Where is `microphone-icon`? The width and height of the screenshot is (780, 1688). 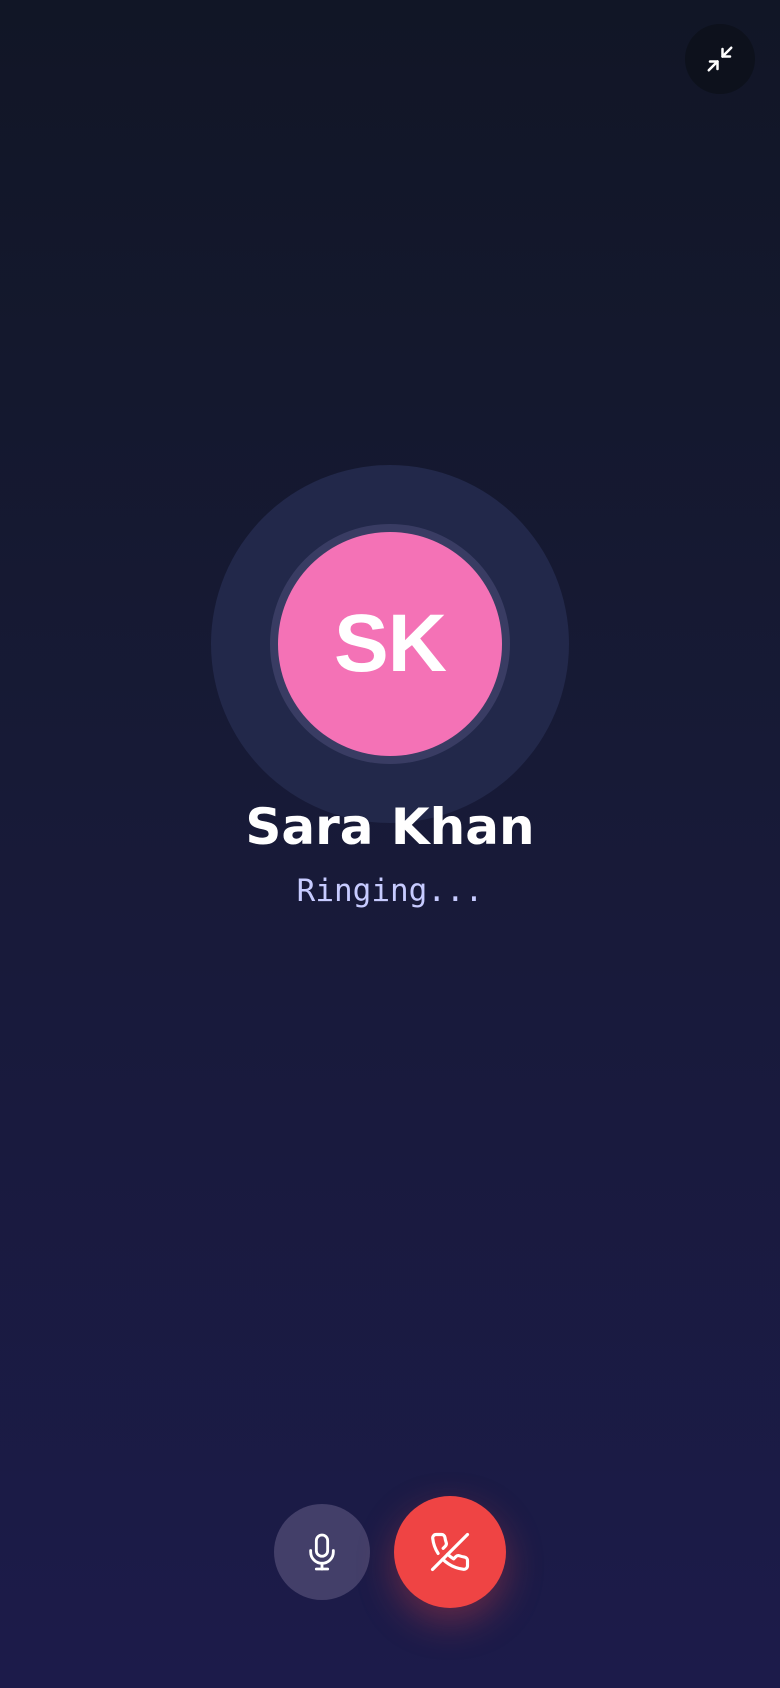
microphone-icon is located at coordinates (322, 1552).